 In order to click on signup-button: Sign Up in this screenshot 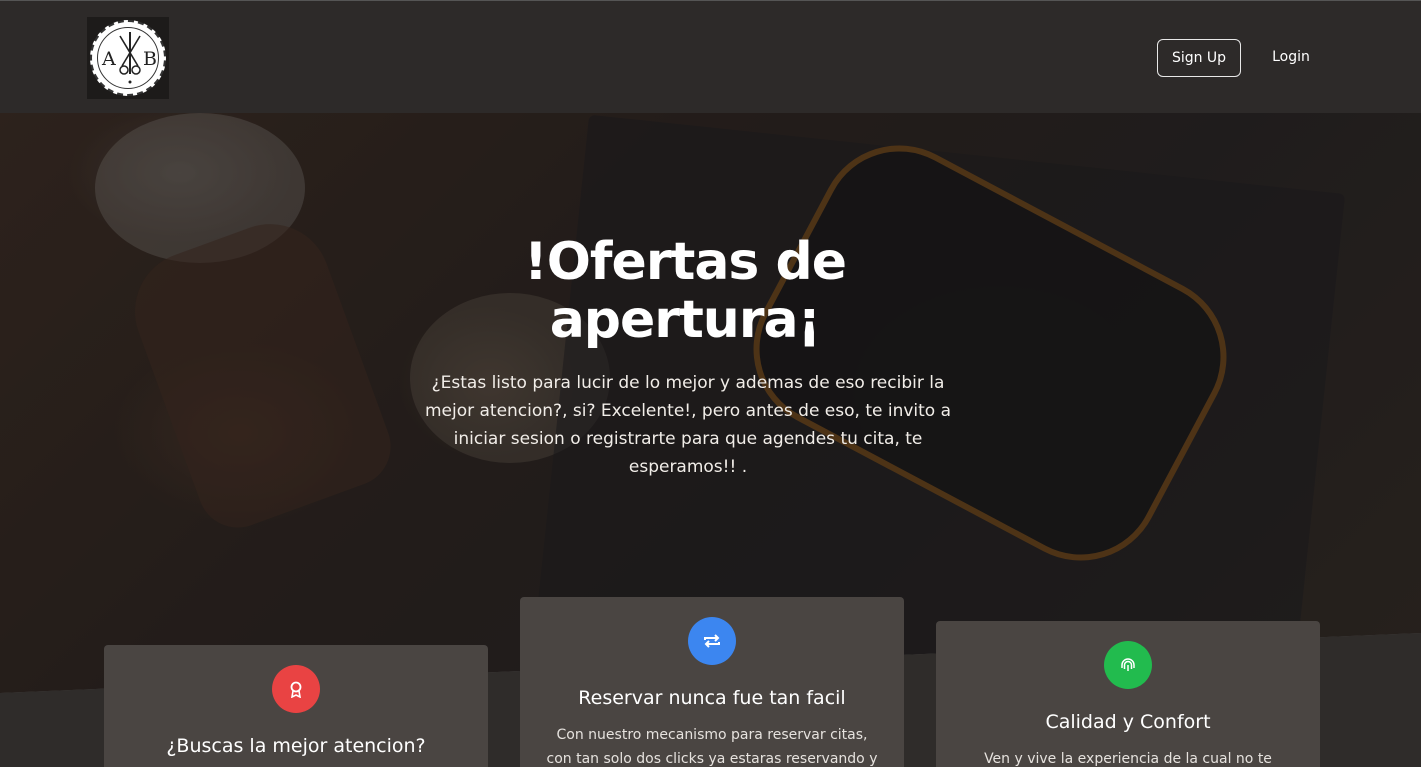, I will do `click(1199, 58)`.